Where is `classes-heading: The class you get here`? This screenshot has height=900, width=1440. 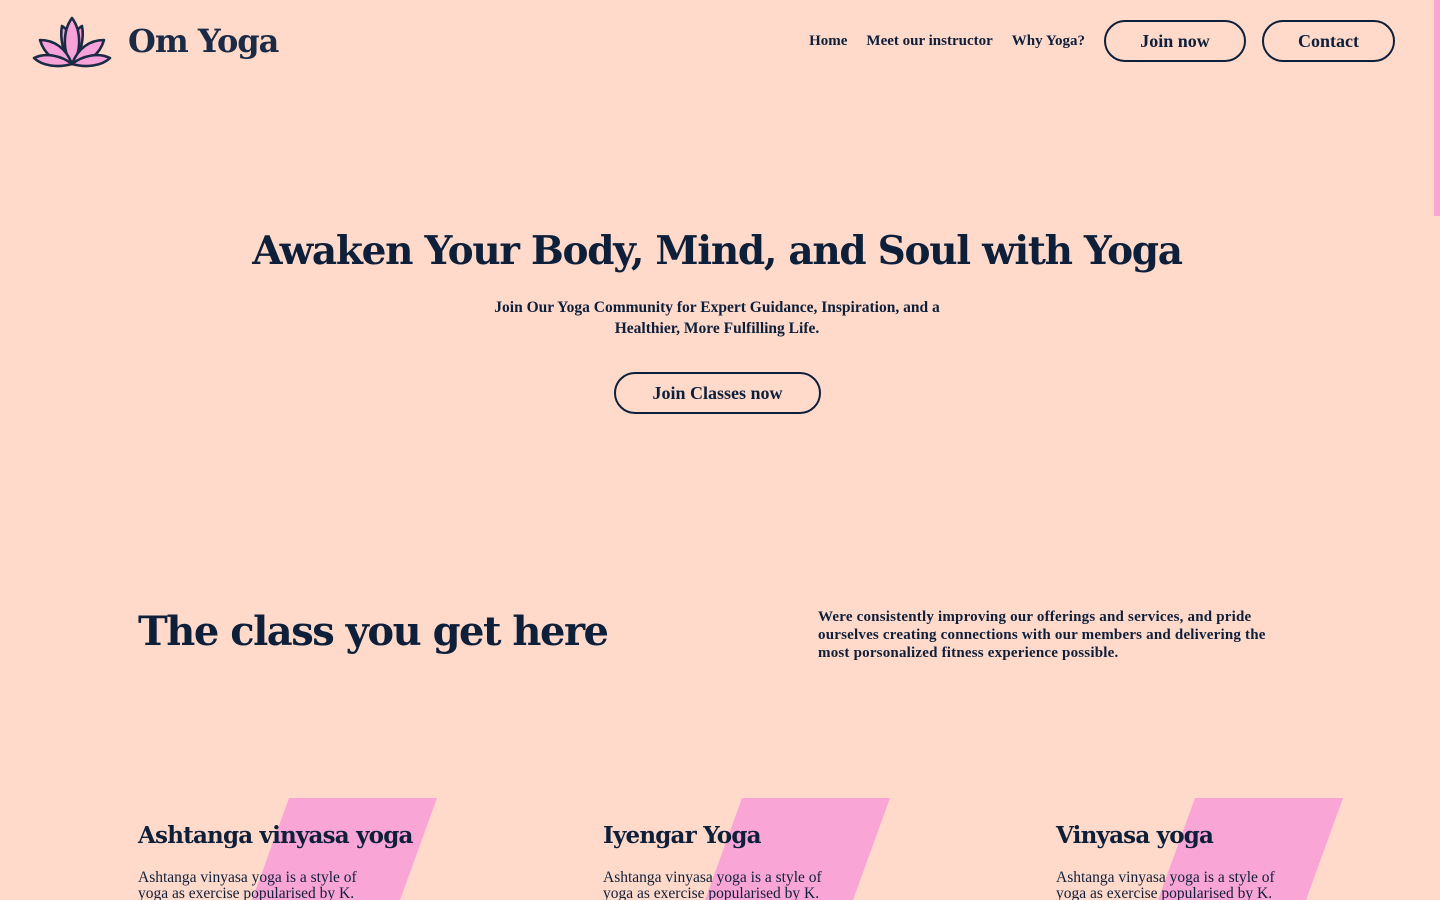
classes-heading: The class you get here is located at coordinates (373, 631).